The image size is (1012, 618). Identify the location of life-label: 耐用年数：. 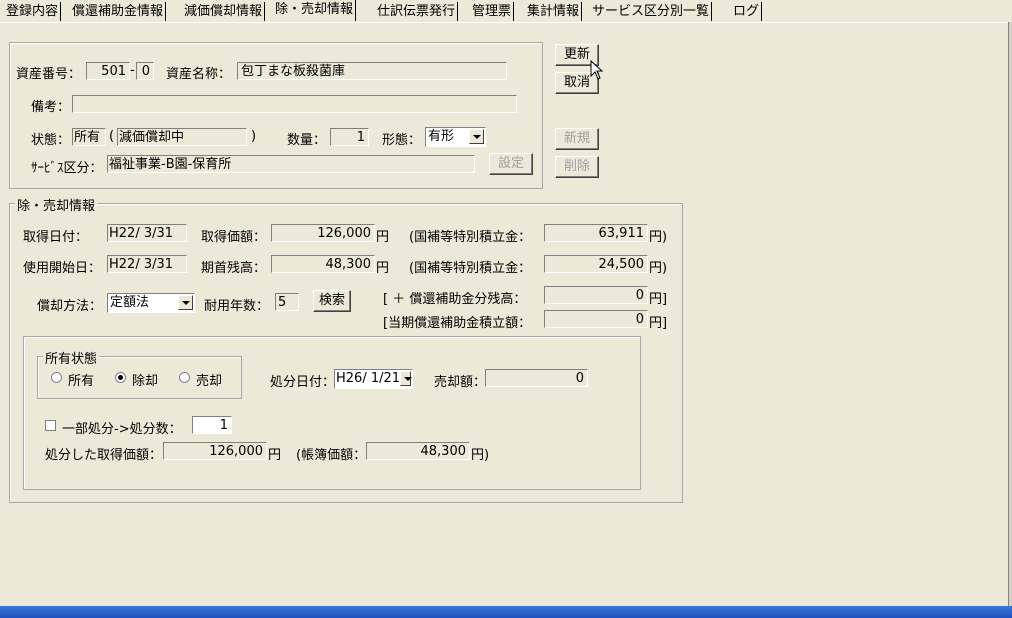
(237, 306).